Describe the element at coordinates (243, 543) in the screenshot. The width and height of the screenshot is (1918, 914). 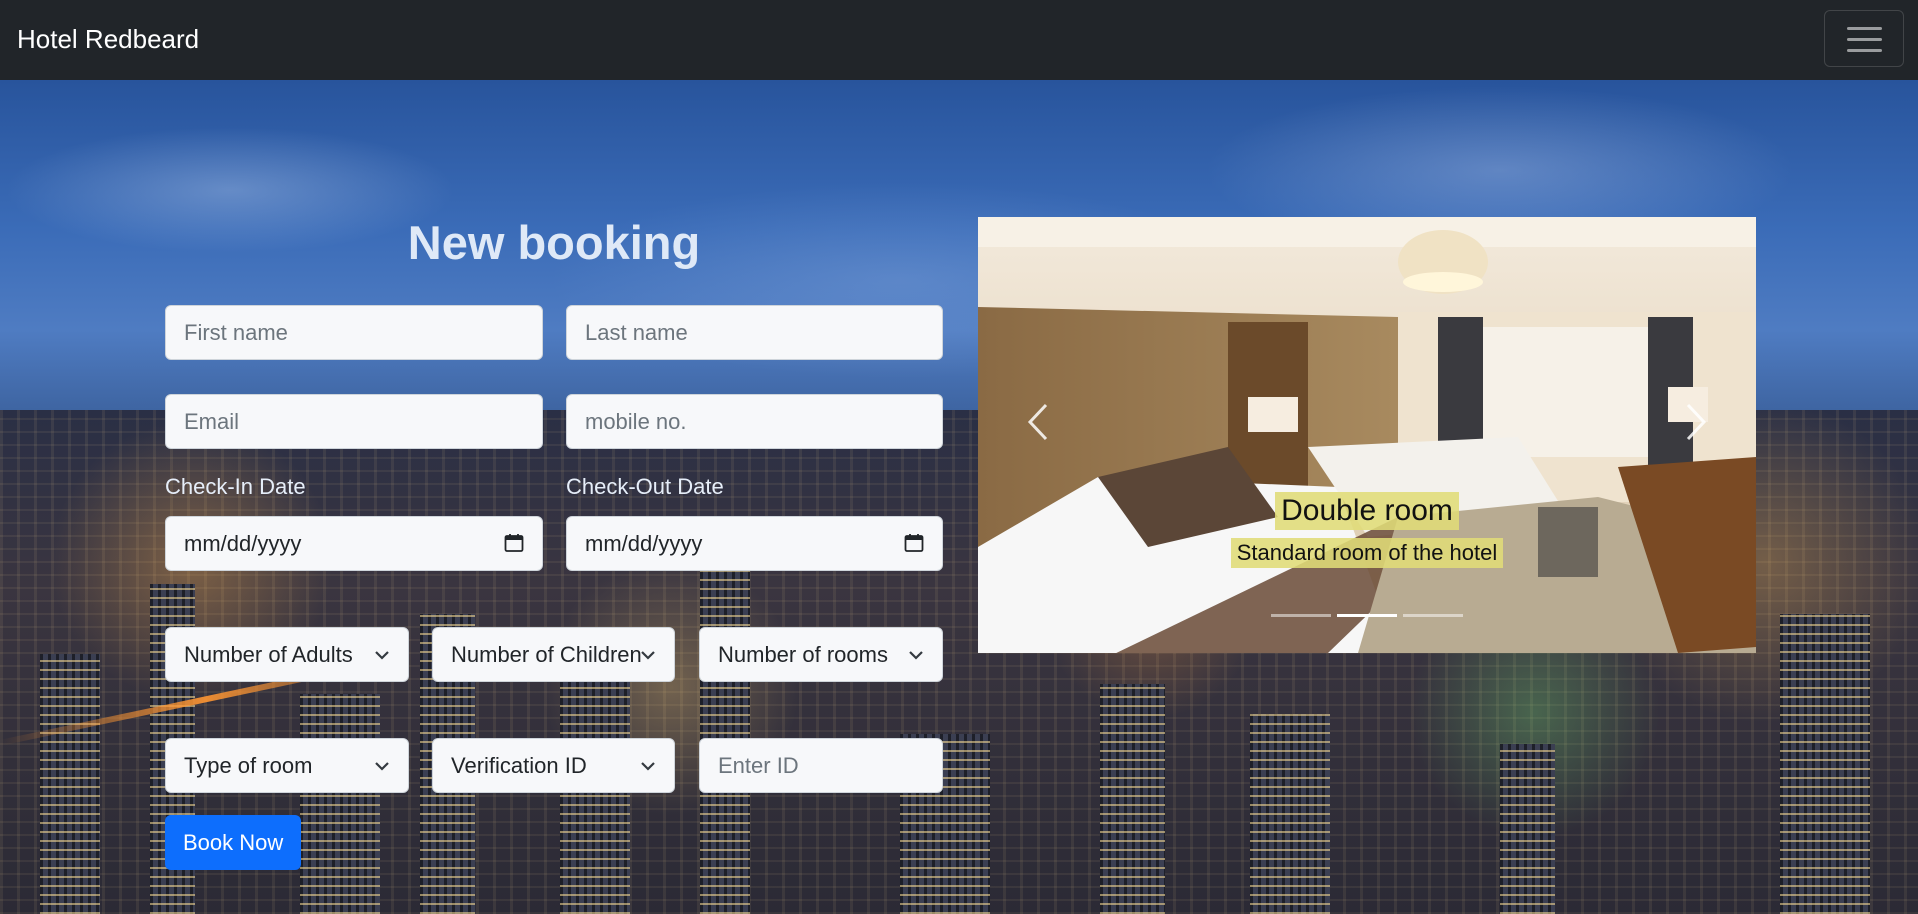
I see `checkin-date-value: mm/dd/yyyy` at that location.